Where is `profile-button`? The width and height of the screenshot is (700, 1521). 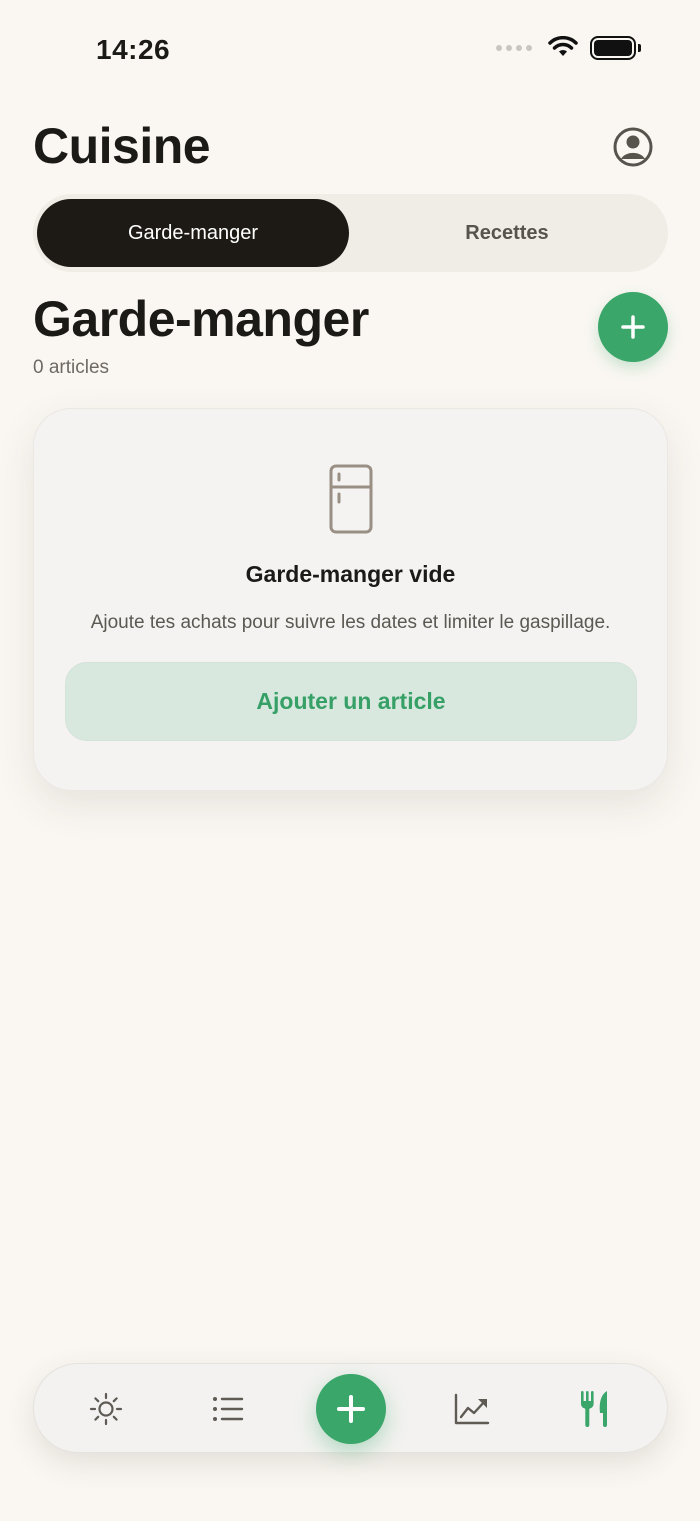 profile-button is located at coordinates (633, 147).